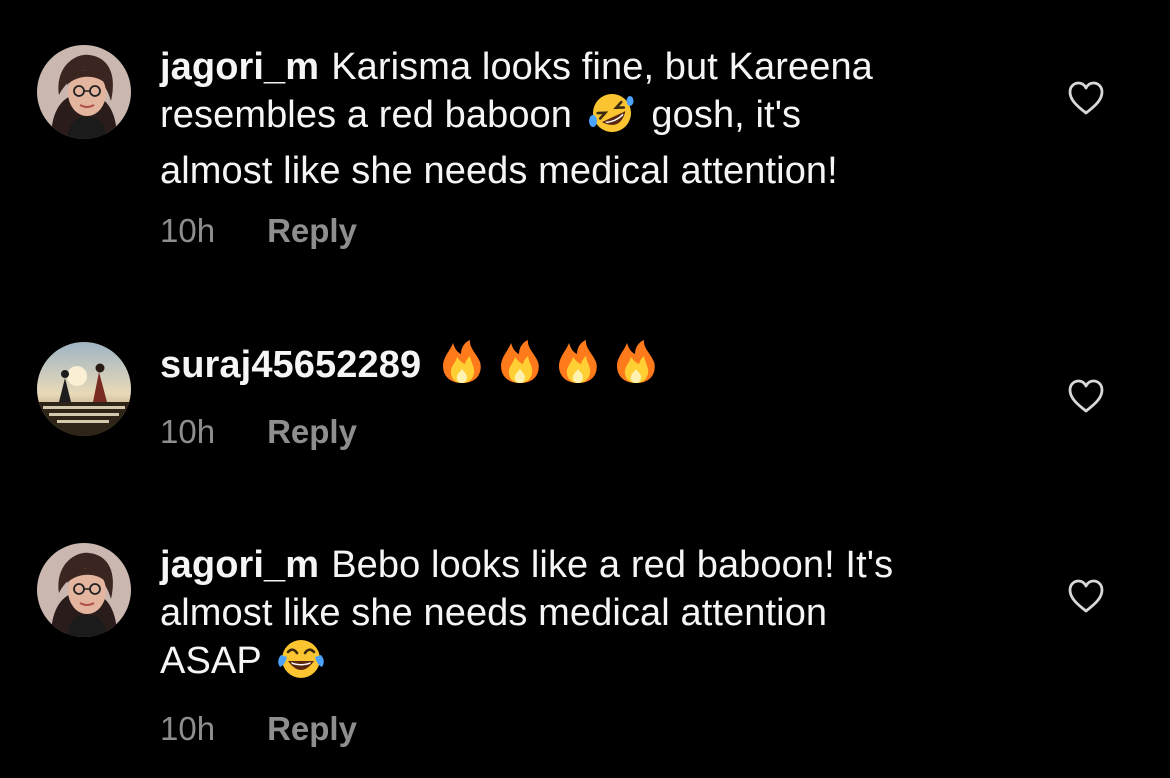 This screenshot has width=1170, height=778. I want to click on face-with-tears-of-joy-icon, so click(301, 665).